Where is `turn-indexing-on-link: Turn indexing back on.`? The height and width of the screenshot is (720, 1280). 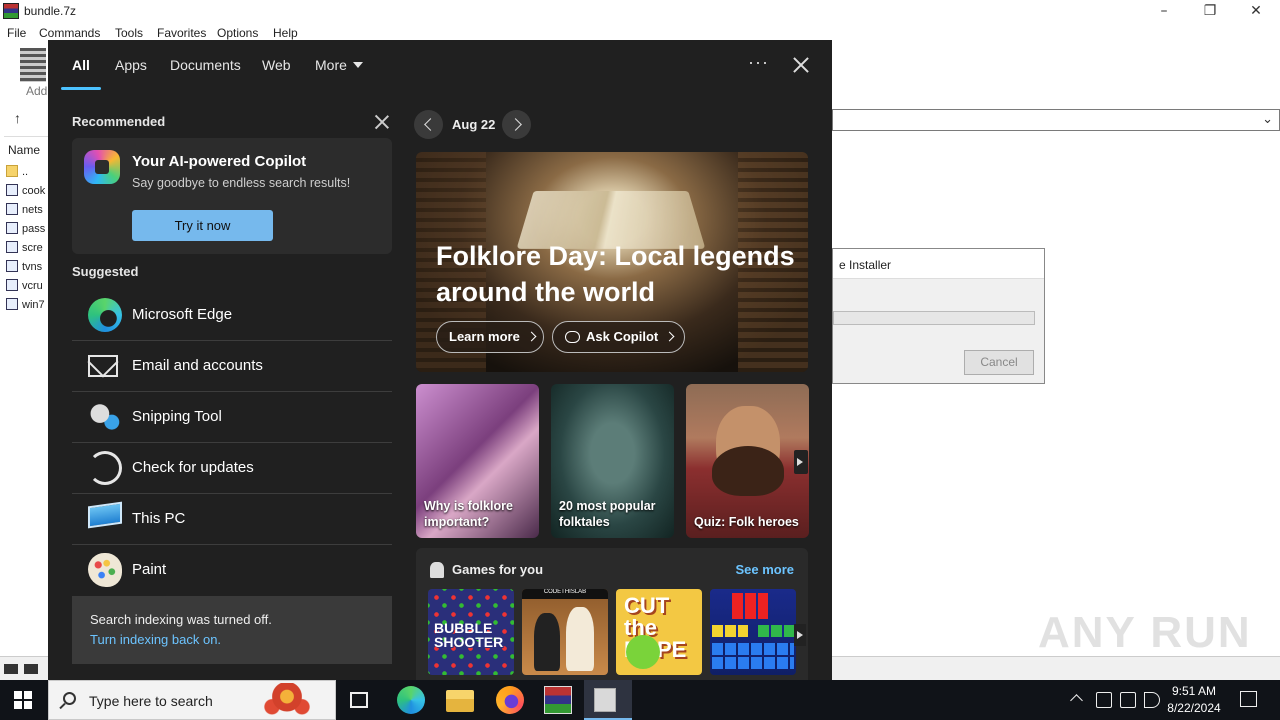 turn-indexing-on-link: Turn indexing back on. is located at coordinates (155, 639).